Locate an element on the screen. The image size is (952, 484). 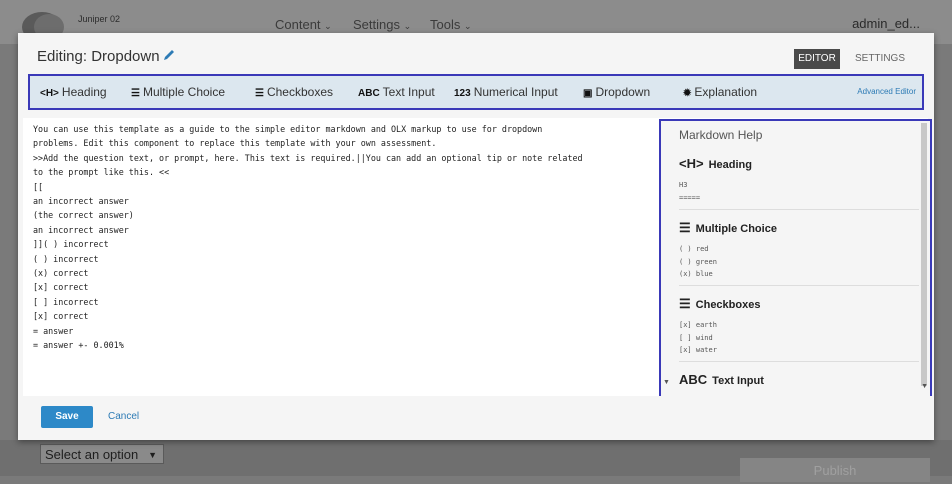
scroll-right-down-icon: ▼ is located at coordinates (924, 386).